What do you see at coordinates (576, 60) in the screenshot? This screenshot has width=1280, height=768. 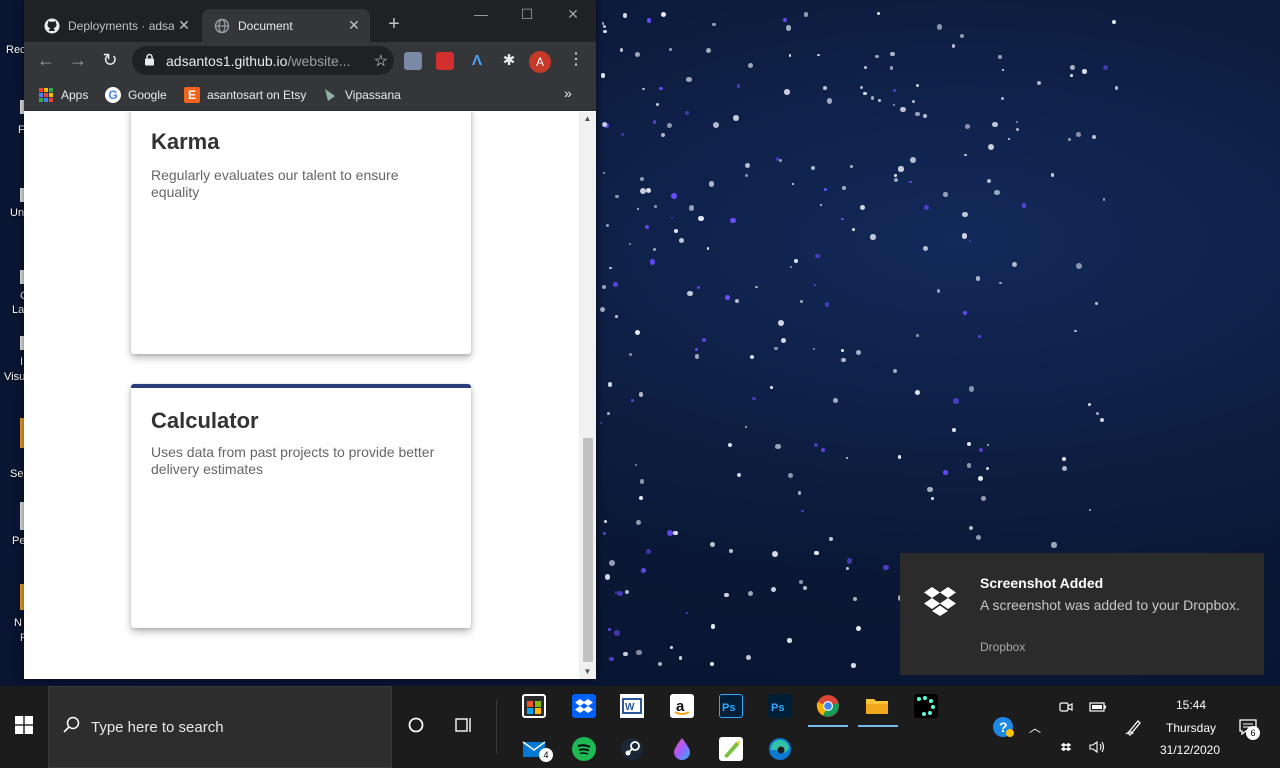 I see `menu-kebab-icon: ⋮` at bounding box center [576, 60].